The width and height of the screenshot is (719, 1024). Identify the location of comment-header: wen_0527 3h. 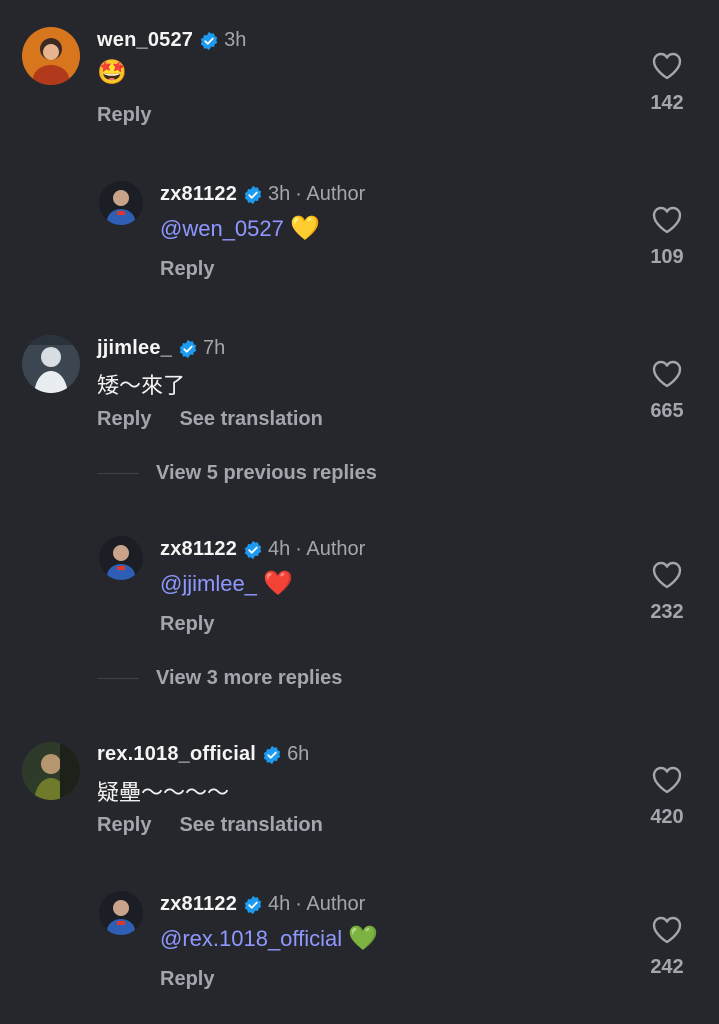
(171, 40).